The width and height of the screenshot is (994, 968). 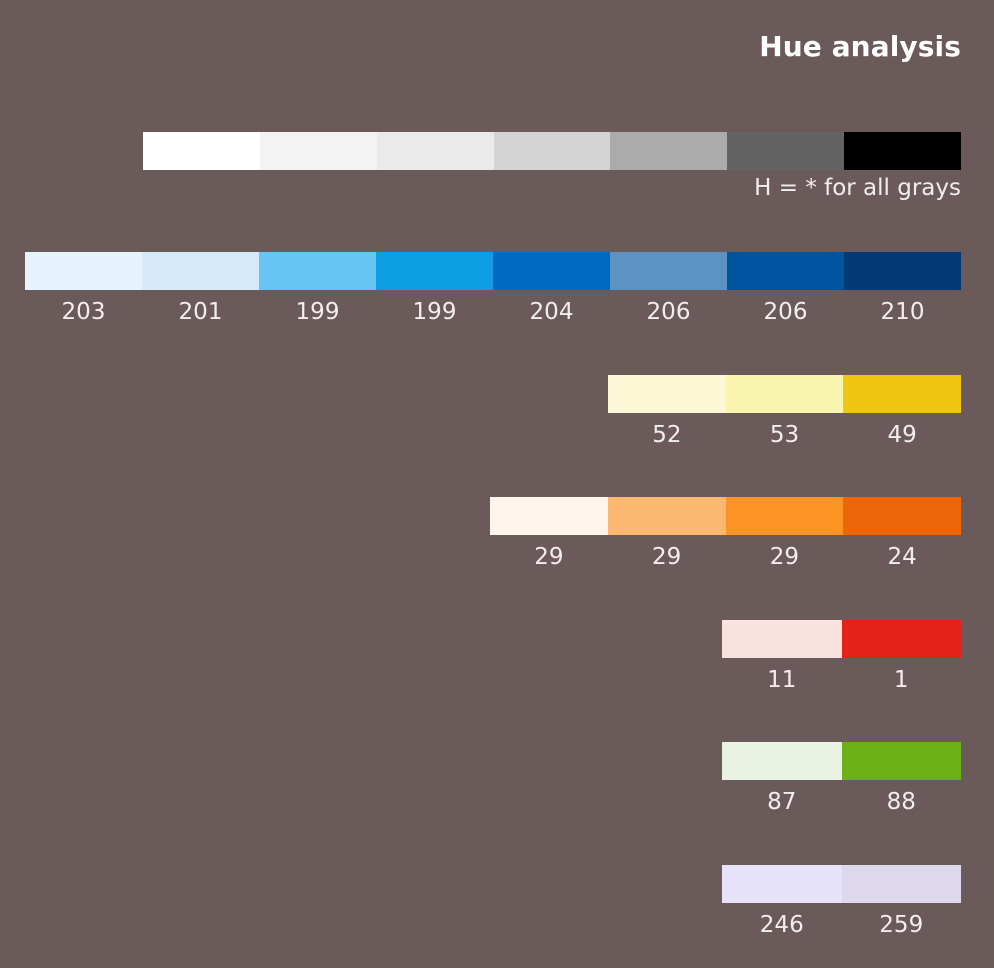 What do you see at coordinates (841, 680) in the screenshot?
I see `swatch-labels-reds: 11 1` at bounding box center [841, 680].